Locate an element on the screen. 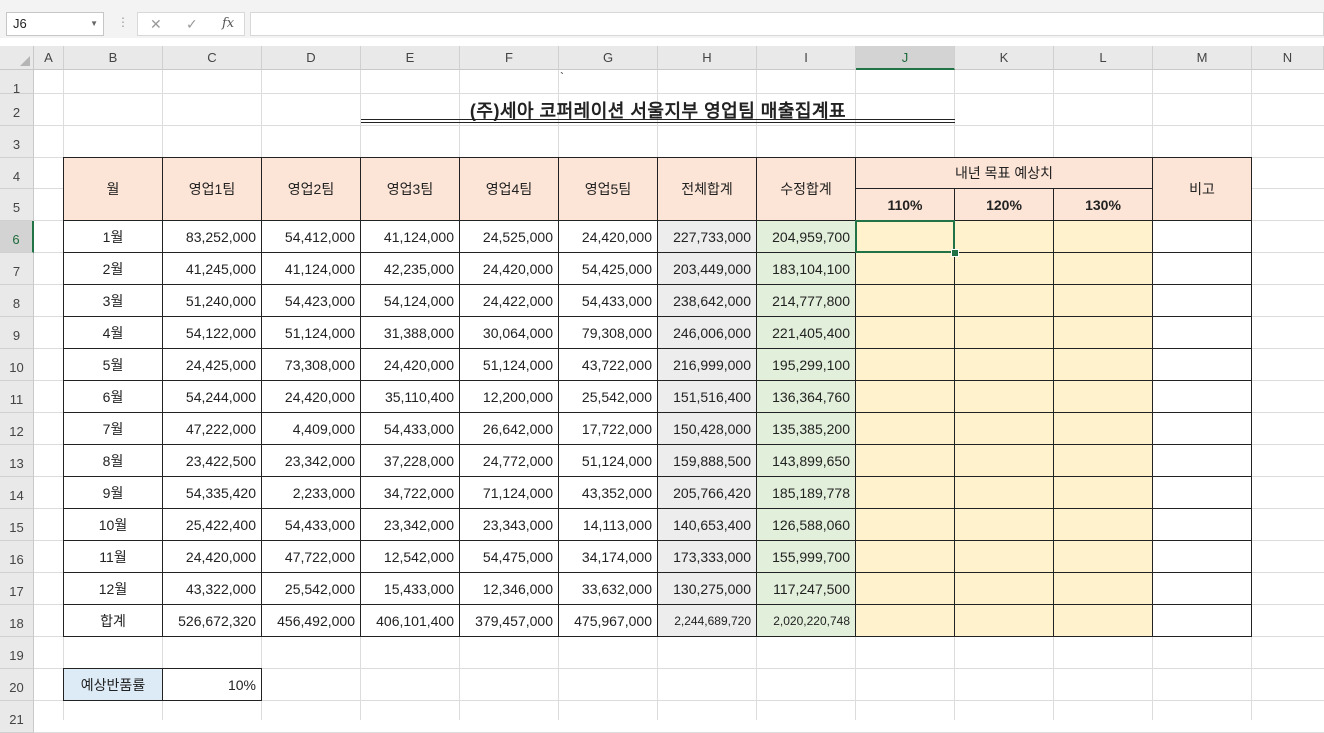  value-cell: 34,174,000 is located at coordinates (608, 557).